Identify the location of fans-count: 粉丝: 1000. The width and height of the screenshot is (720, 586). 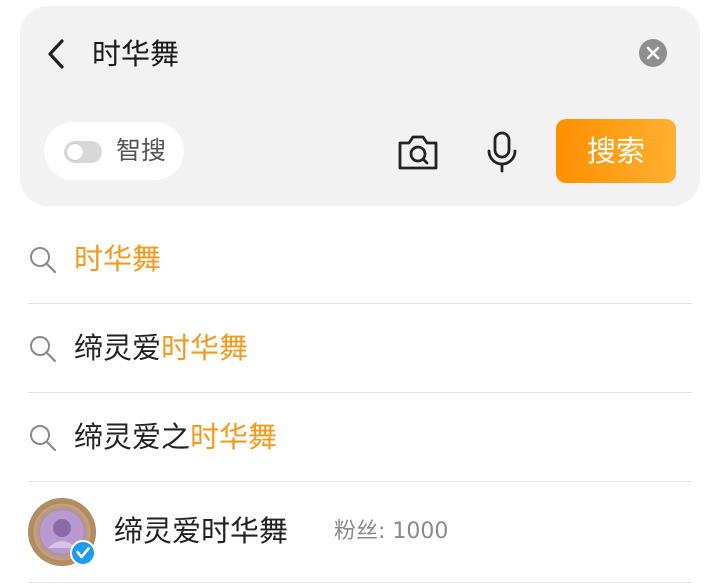
(391, 532).